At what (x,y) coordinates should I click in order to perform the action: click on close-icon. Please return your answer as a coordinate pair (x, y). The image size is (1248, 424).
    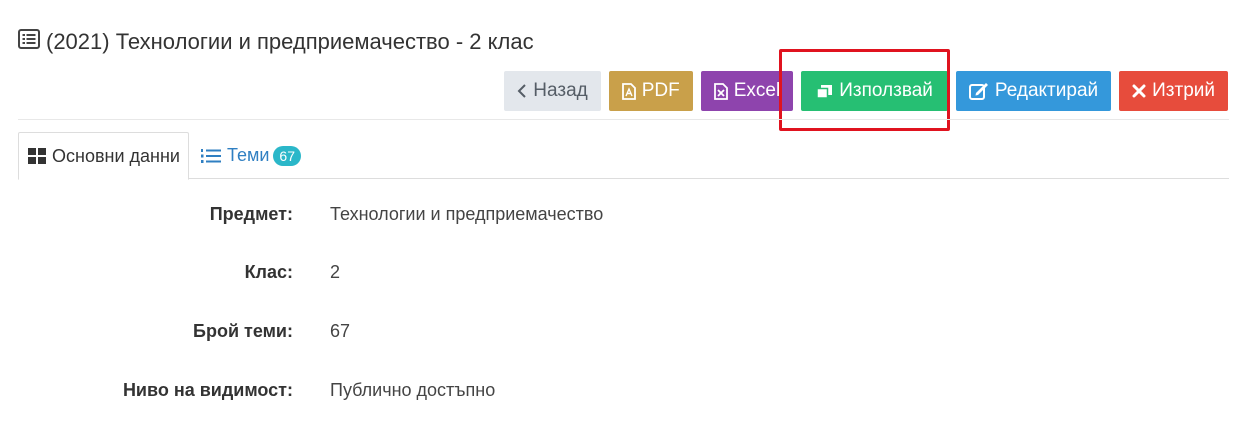
    Looking at the image, I should click on (1139, 91).